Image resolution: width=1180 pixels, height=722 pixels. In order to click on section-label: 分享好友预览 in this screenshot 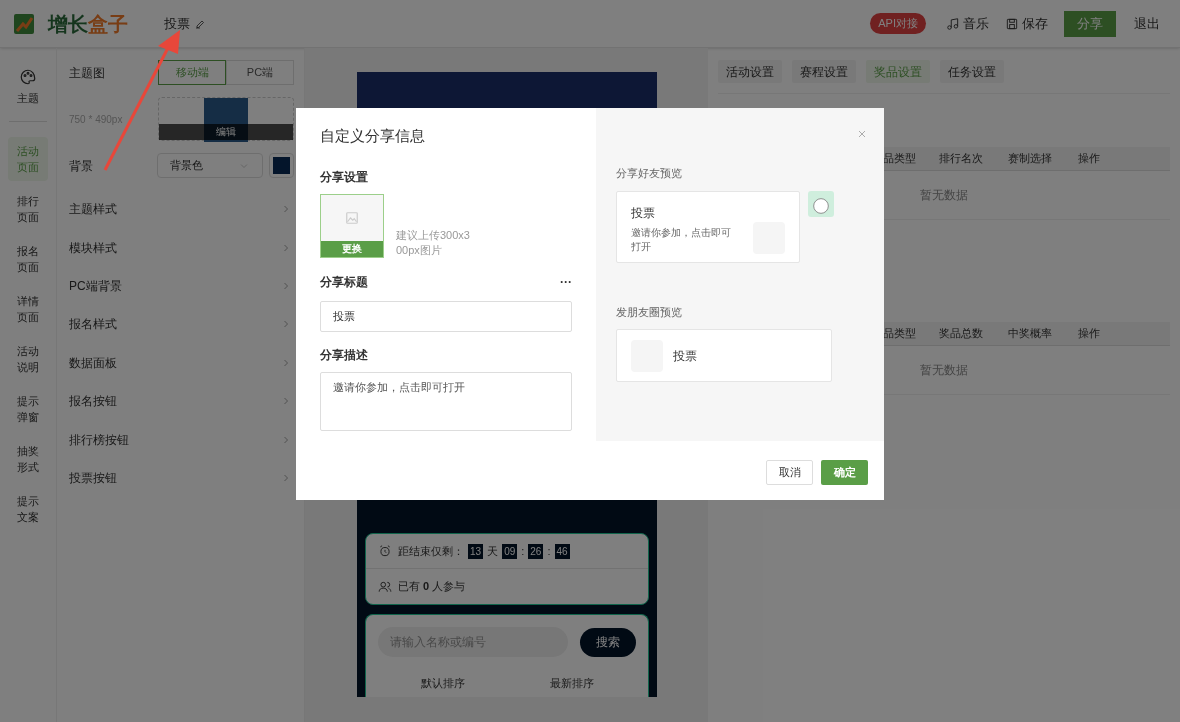, I will do `click(649, 173)`.